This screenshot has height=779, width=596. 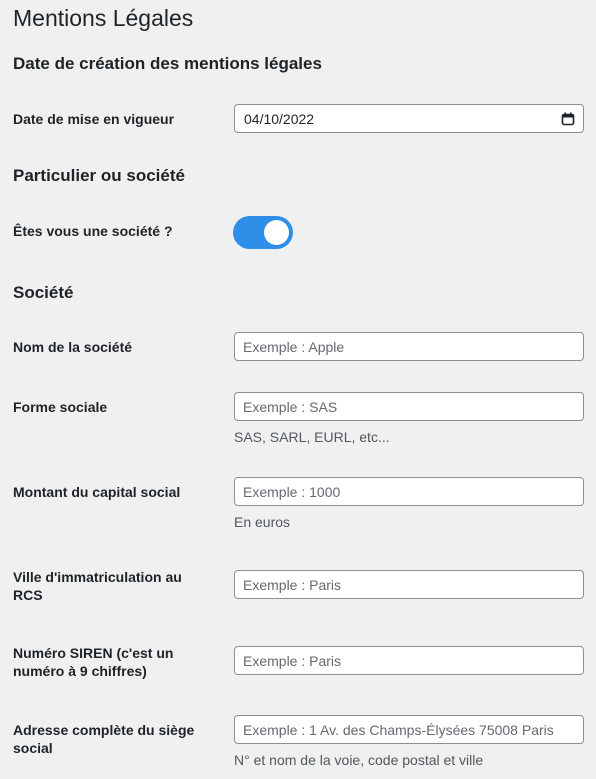 What do you see at coordinates (409, 406) in the screenshot?
I see `legal-form-input` at bounding box center [409, 406].